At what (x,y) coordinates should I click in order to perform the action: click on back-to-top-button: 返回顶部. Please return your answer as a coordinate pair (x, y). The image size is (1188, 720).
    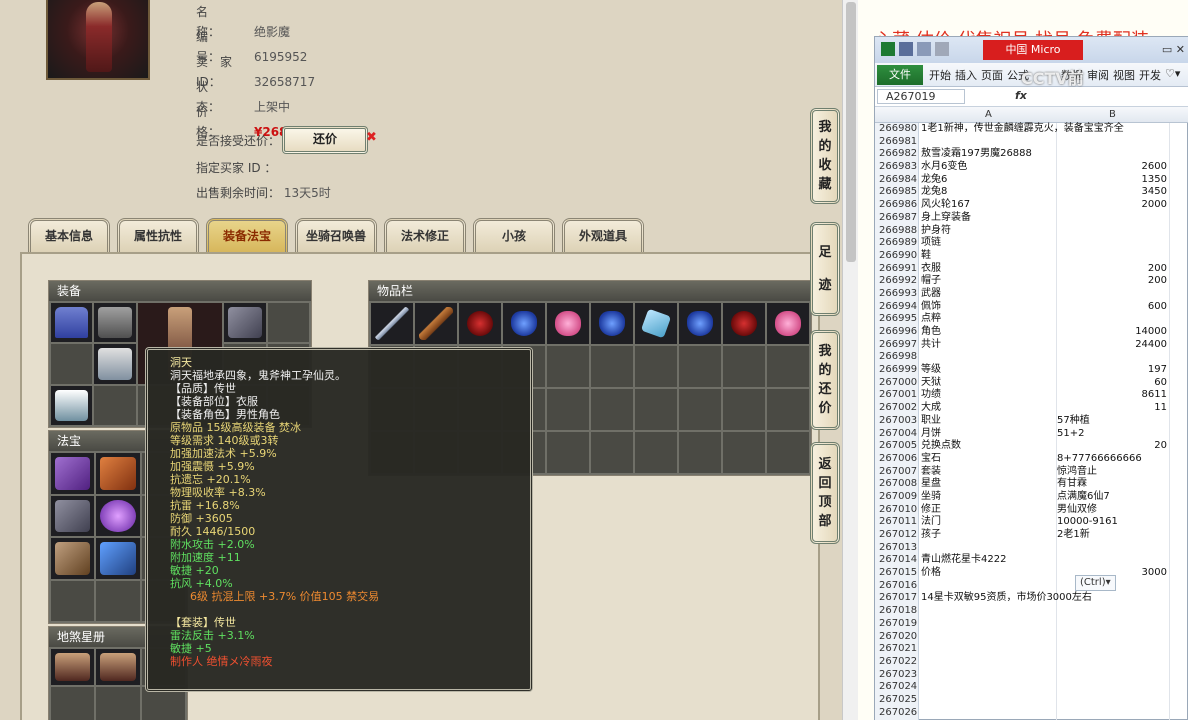
    Looking at the image, I should click on (825, 493).